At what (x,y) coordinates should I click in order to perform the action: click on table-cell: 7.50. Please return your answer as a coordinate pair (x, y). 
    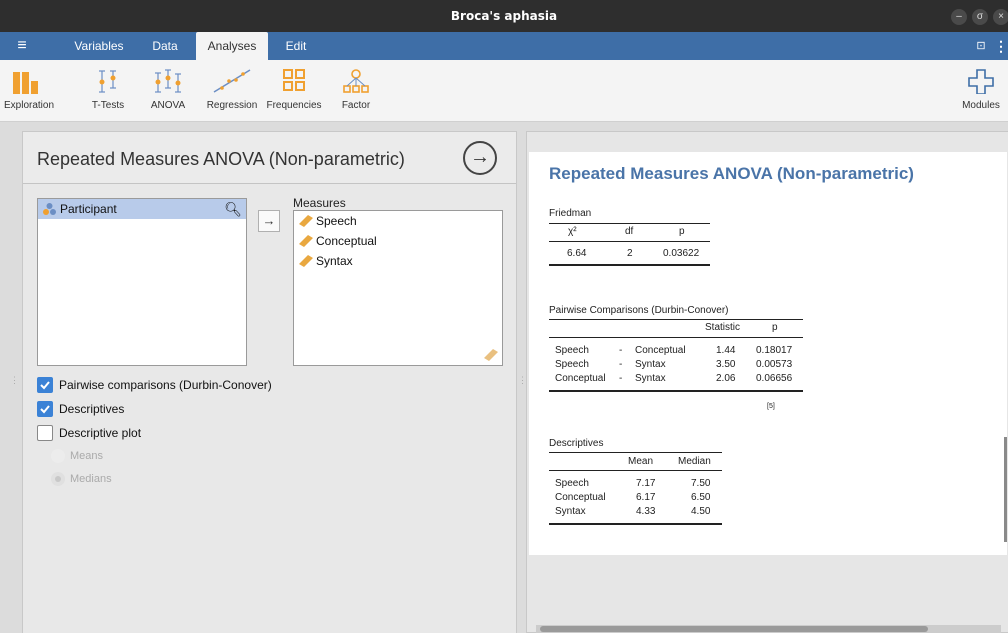
    Looking at the image, I should click on (701, 483).